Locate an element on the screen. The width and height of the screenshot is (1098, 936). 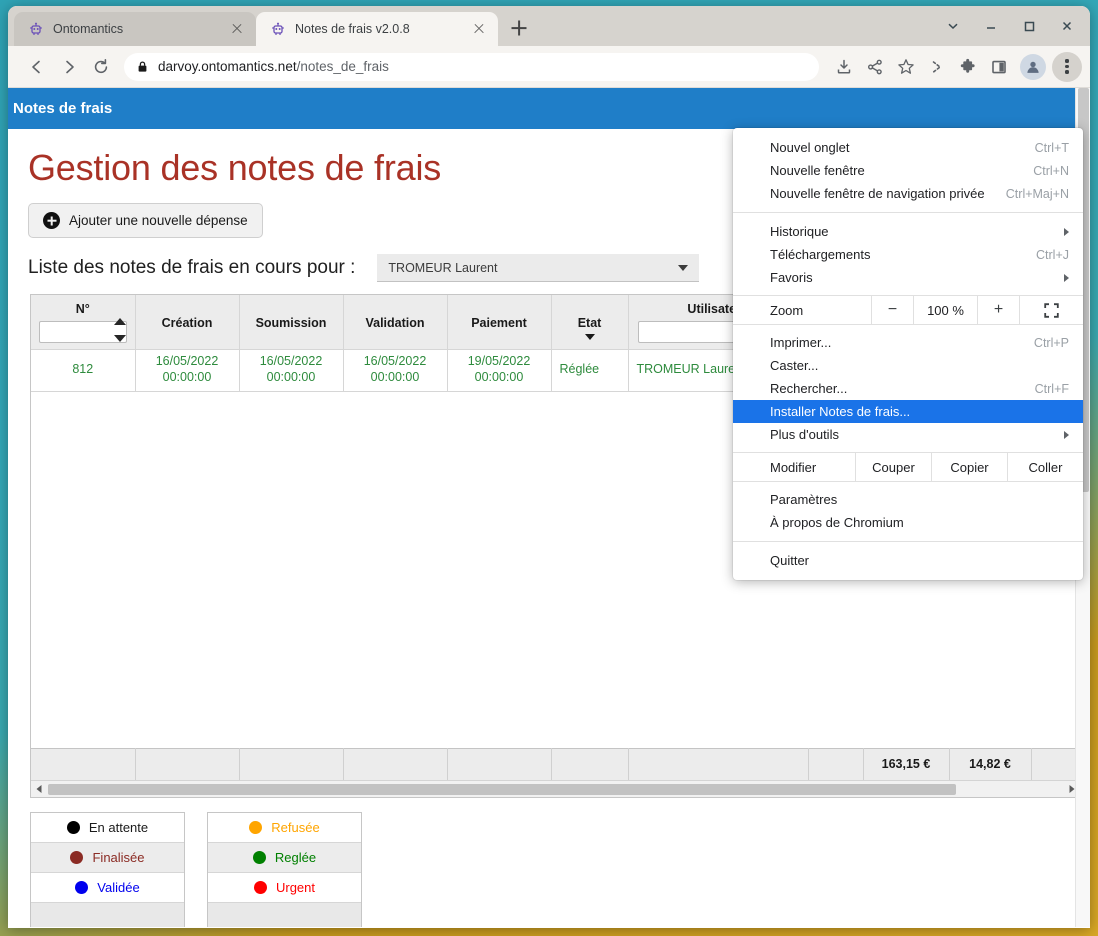
toolbar-right-icons is located at coordinates (955, 66).